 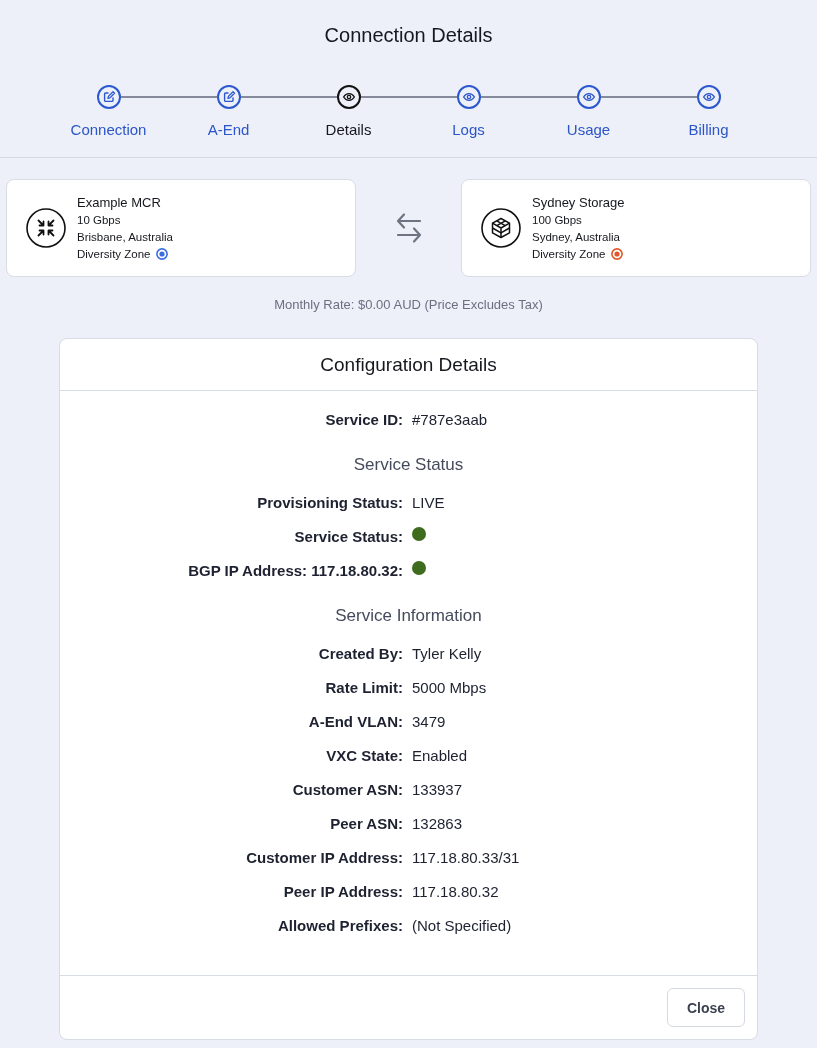 What do you see at coordinates (324, 858) in the screenshot?
I see `detail-label: Customer IP Address:` at bounding box center [324, 858].